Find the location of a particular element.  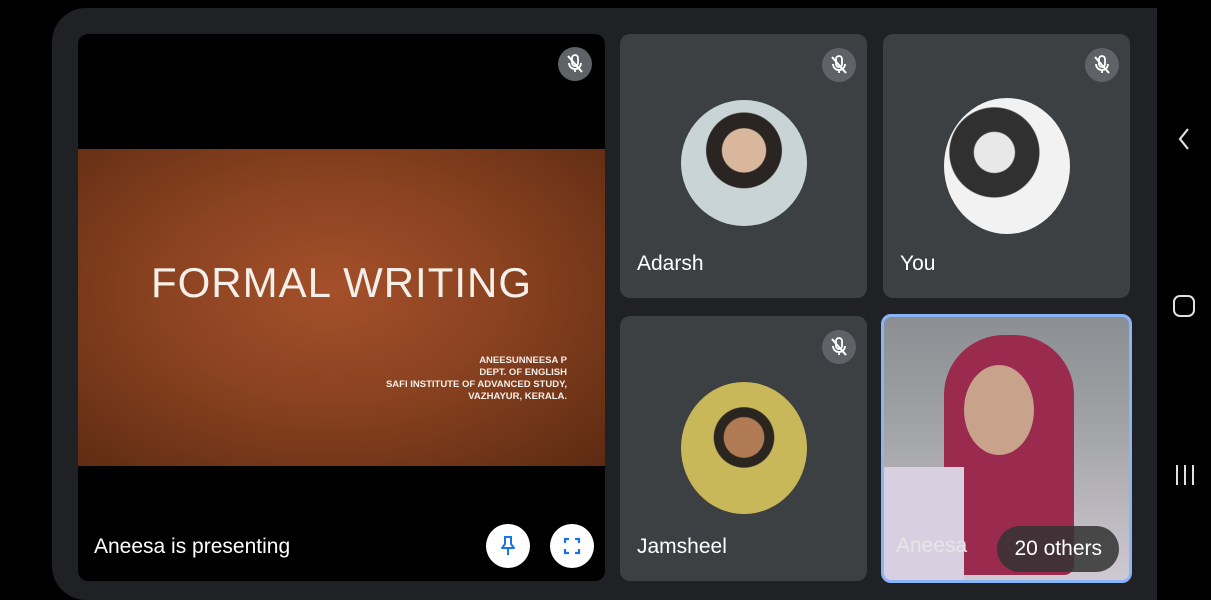

slide-title: FORMAL WRITING is located at coordinates (341, 282).